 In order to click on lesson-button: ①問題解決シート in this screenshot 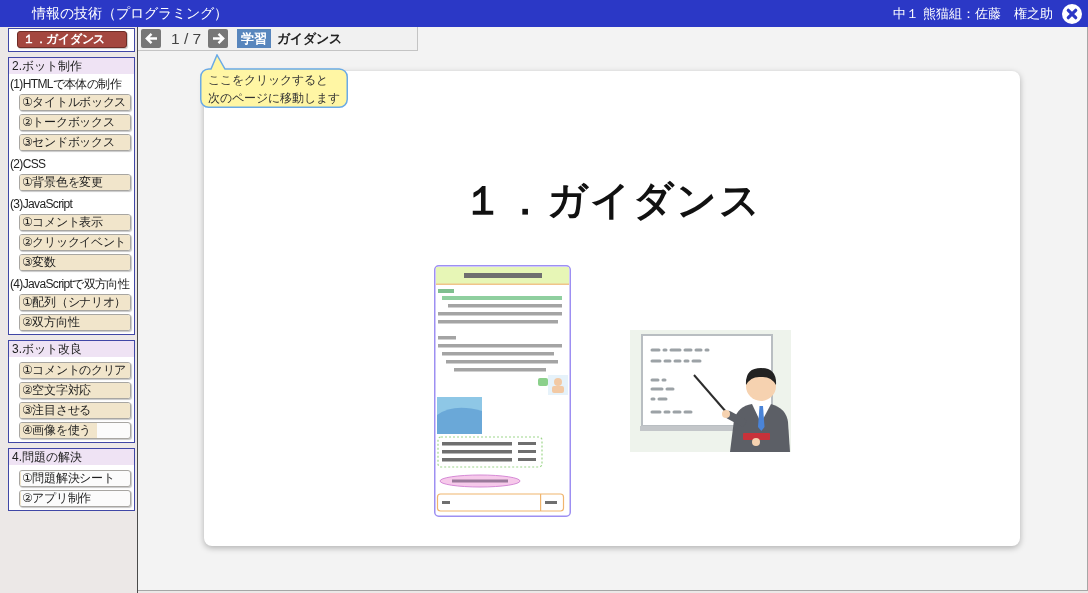, I will do `click(75, 478)`.